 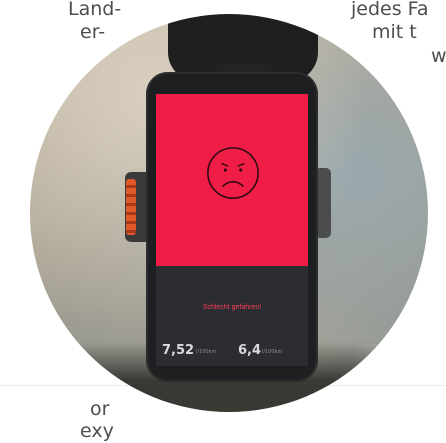 What do you see at coordinates (250, 350) in the screenshot?
I see `stat-value-average: 6,4` at bounding box center [250, 350].